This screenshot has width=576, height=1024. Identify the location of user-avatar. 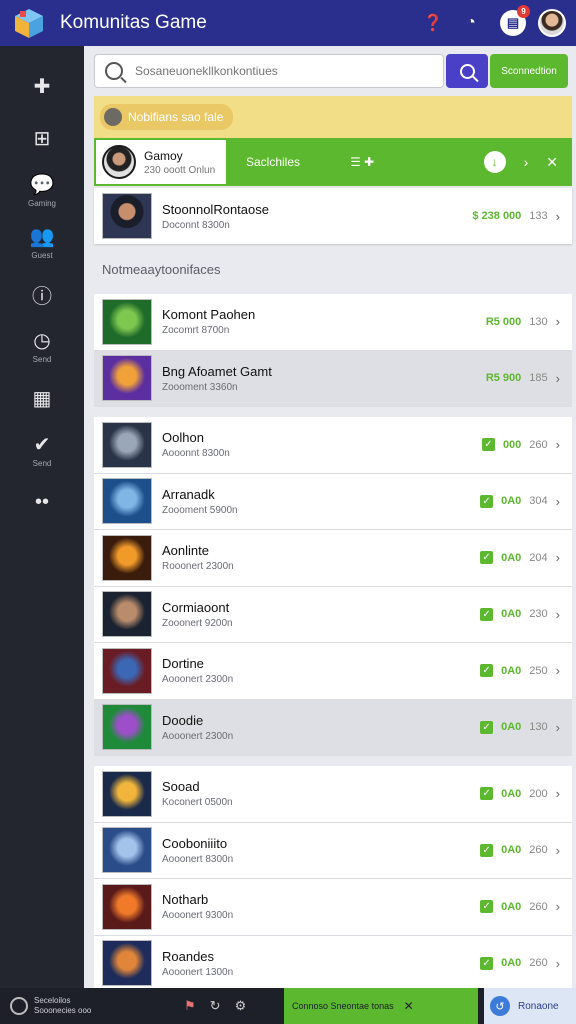
(552, 23).